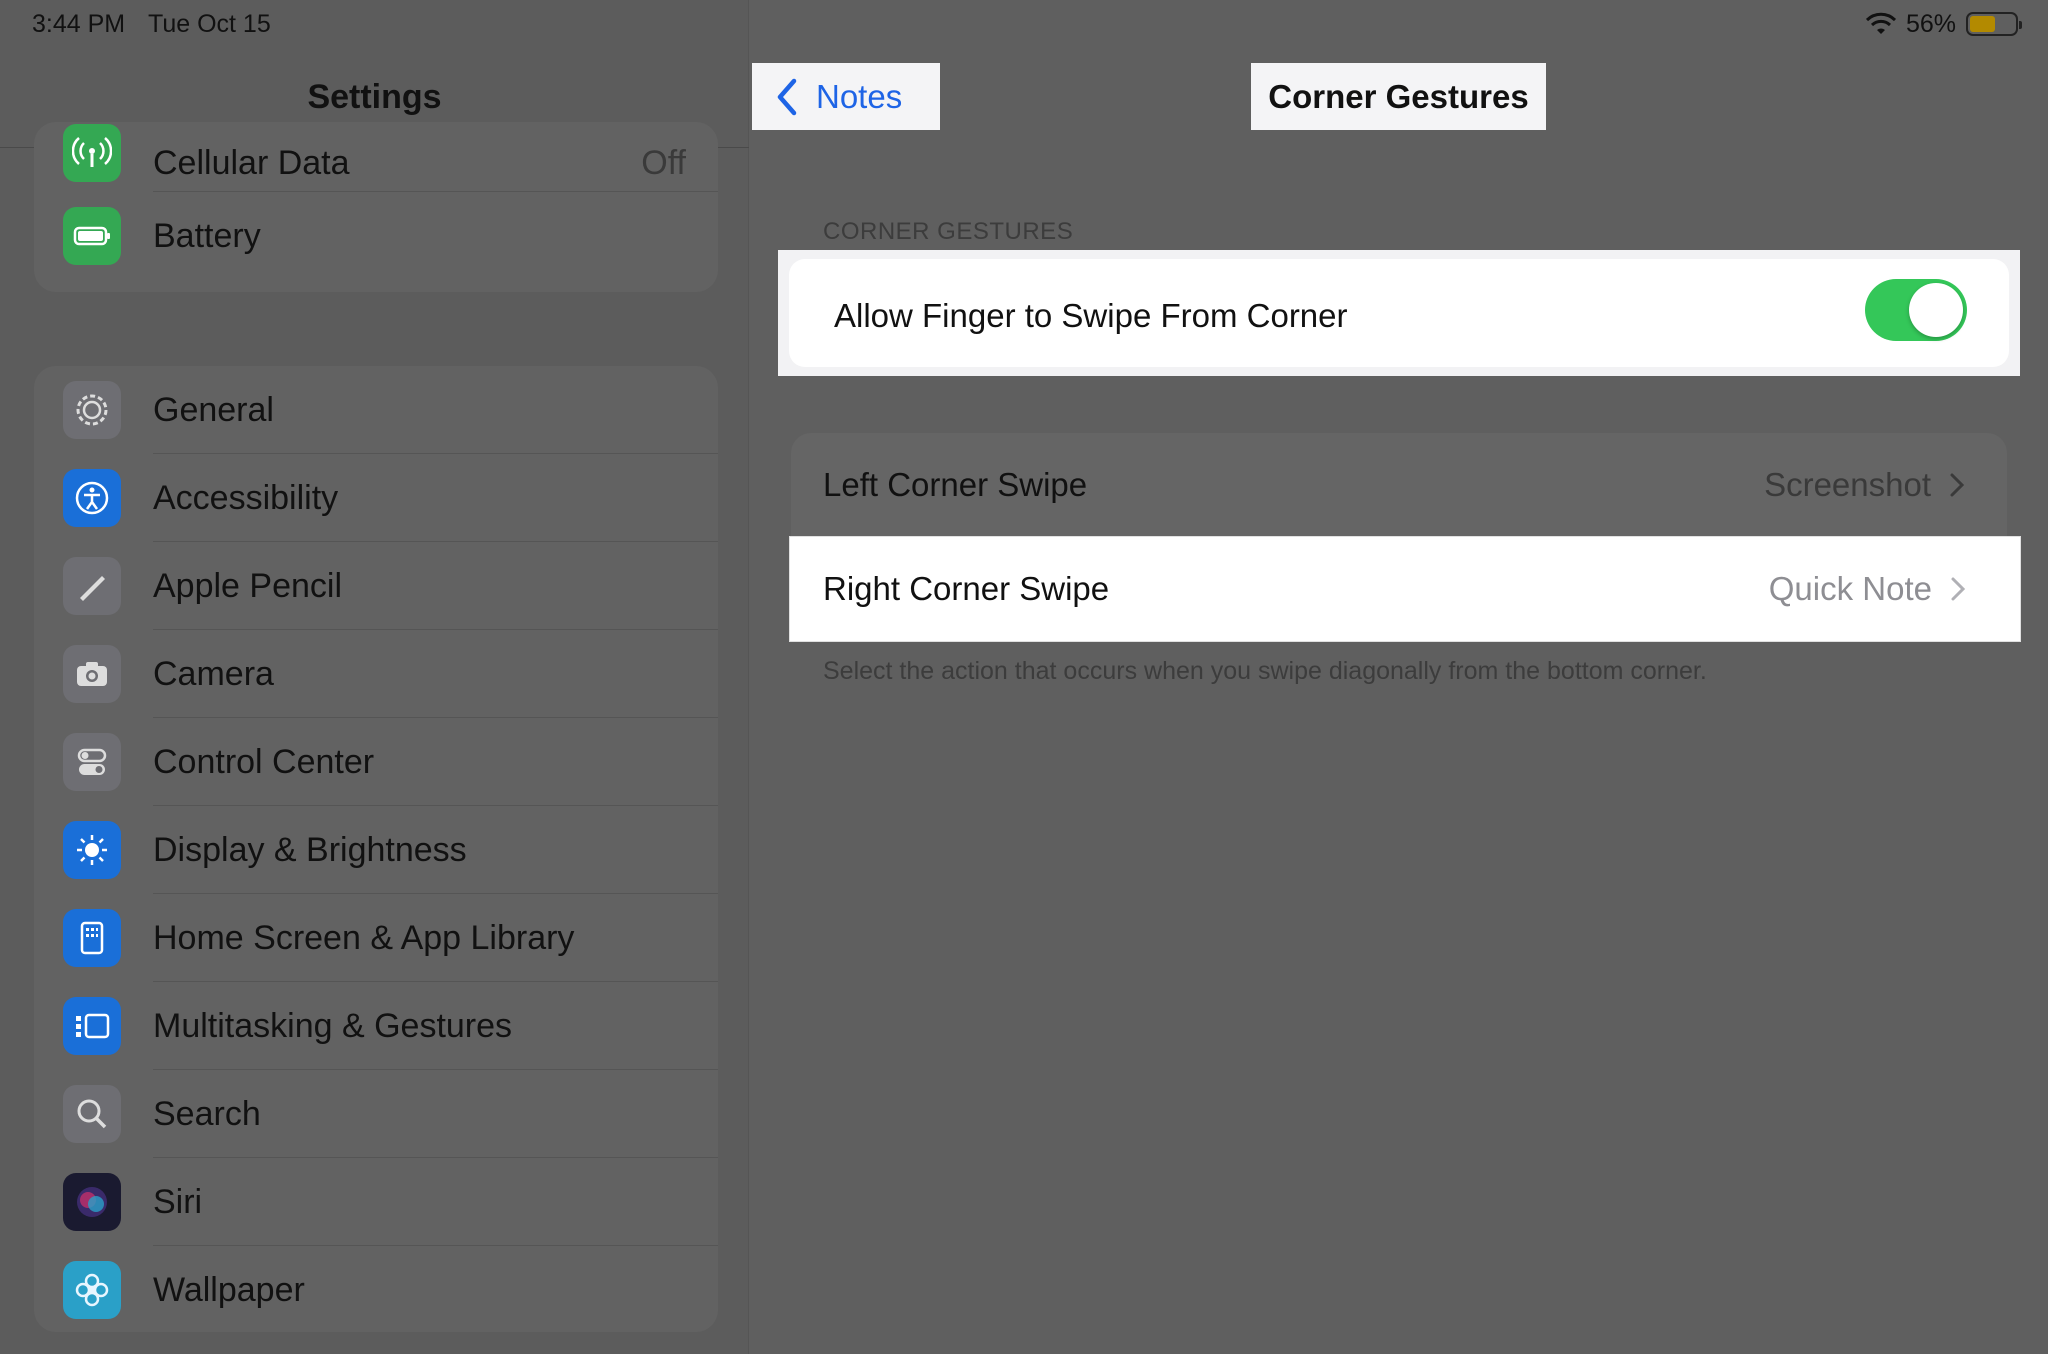 The height and width of the screenshot is (1354, 2048). I want to click on back-button: Notes, so click(846, 96).